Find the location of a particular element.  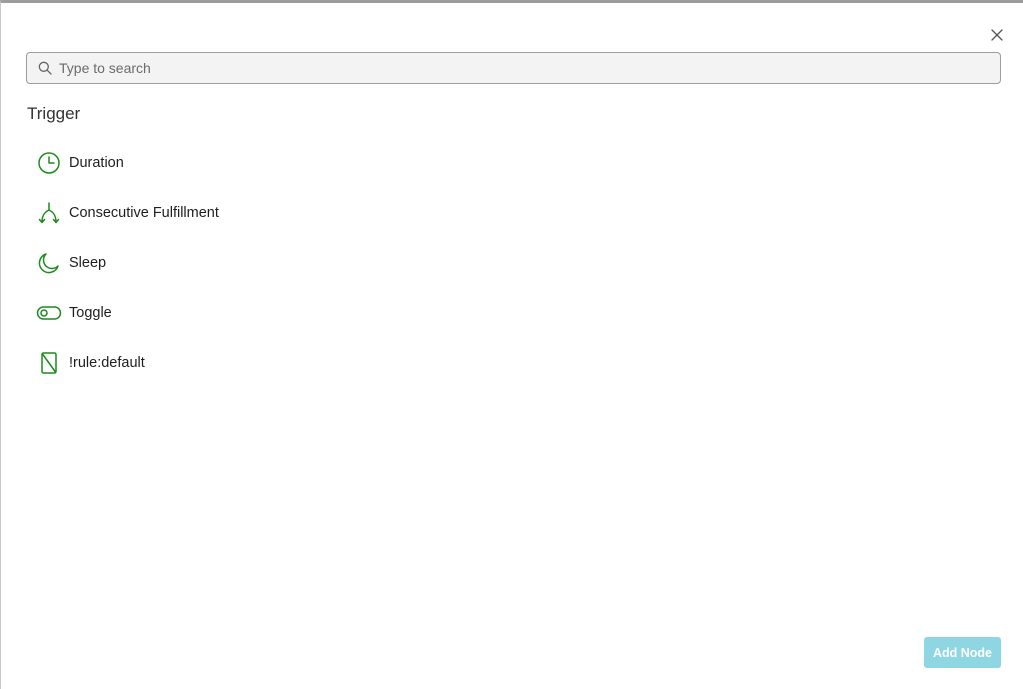

list-item-label: !rule:default is located at coordinates (107, 363).